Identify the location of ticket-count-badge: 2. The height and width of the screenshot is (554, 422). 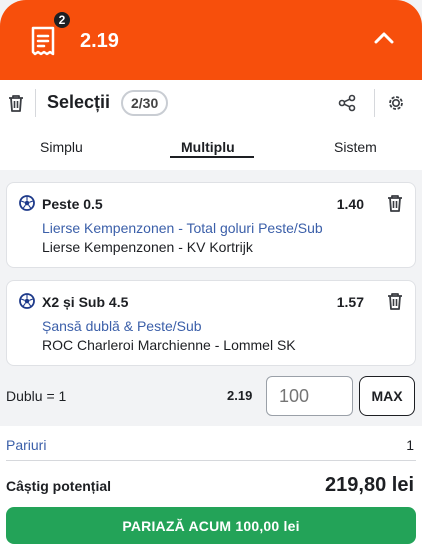
(62, 20).